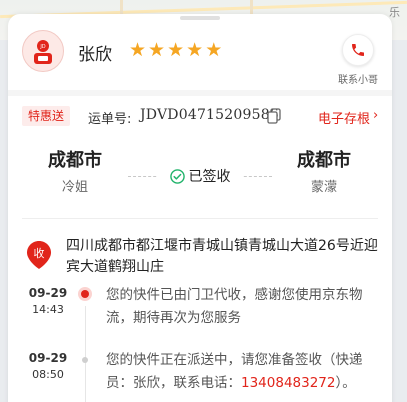  What do you see at coordinates (48, 374) in the screenshot?
I see `event-time: 08:50` at bounding box center [48, 374].